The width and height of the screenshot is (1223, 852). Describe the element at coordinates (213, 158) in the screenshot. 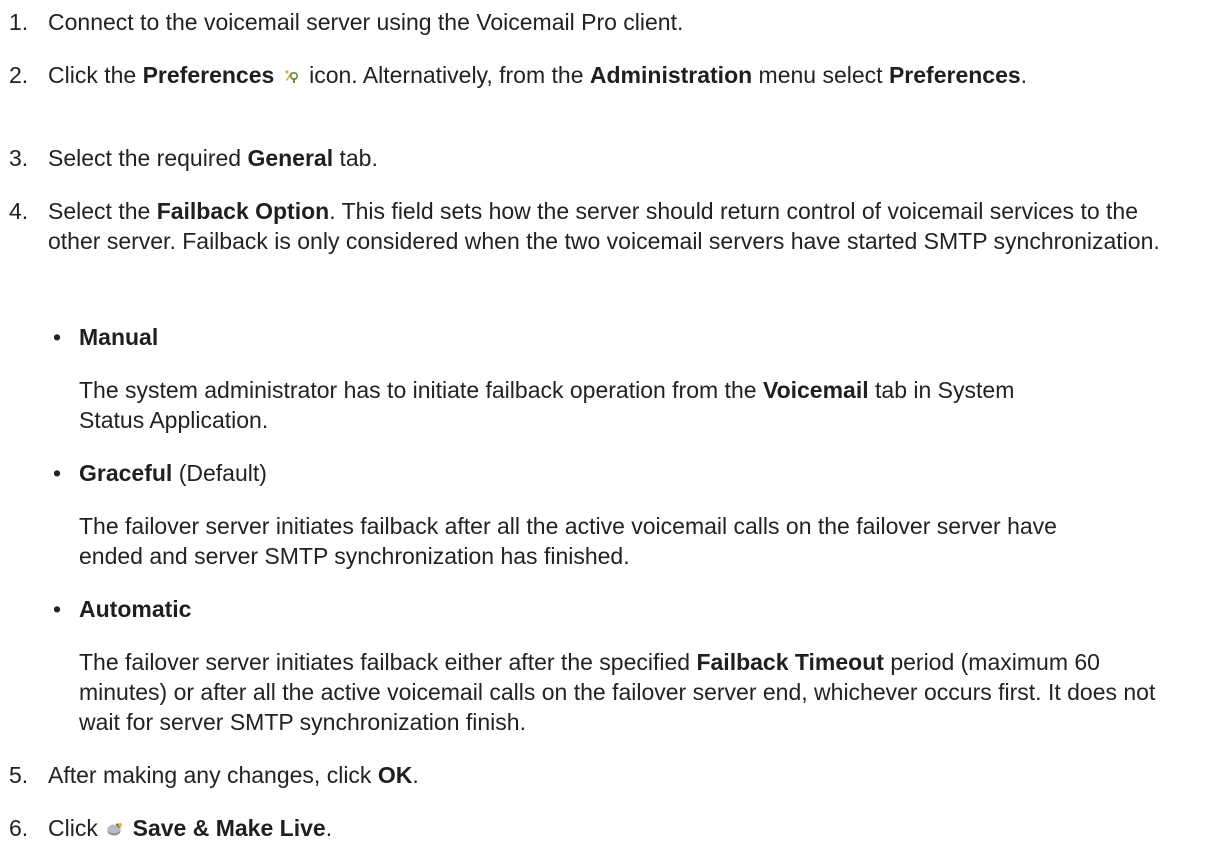

I see `step-text: Select the required General tab.` at that location.